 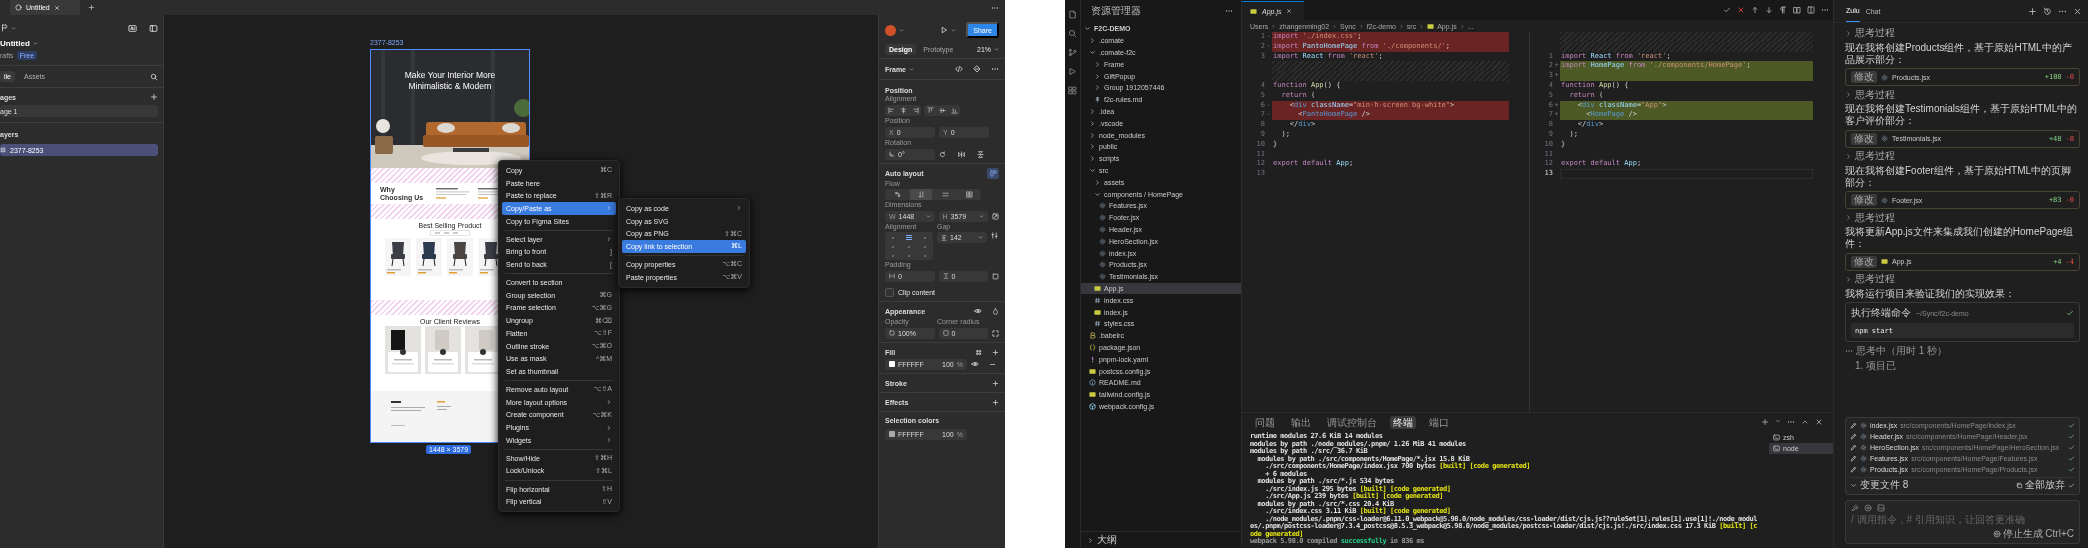 What do you see at coordinates (2033, 534) in the screenshot?
I see `stop-button: 停止生成 Ctrl+C` at bounding box center [2033, 534].